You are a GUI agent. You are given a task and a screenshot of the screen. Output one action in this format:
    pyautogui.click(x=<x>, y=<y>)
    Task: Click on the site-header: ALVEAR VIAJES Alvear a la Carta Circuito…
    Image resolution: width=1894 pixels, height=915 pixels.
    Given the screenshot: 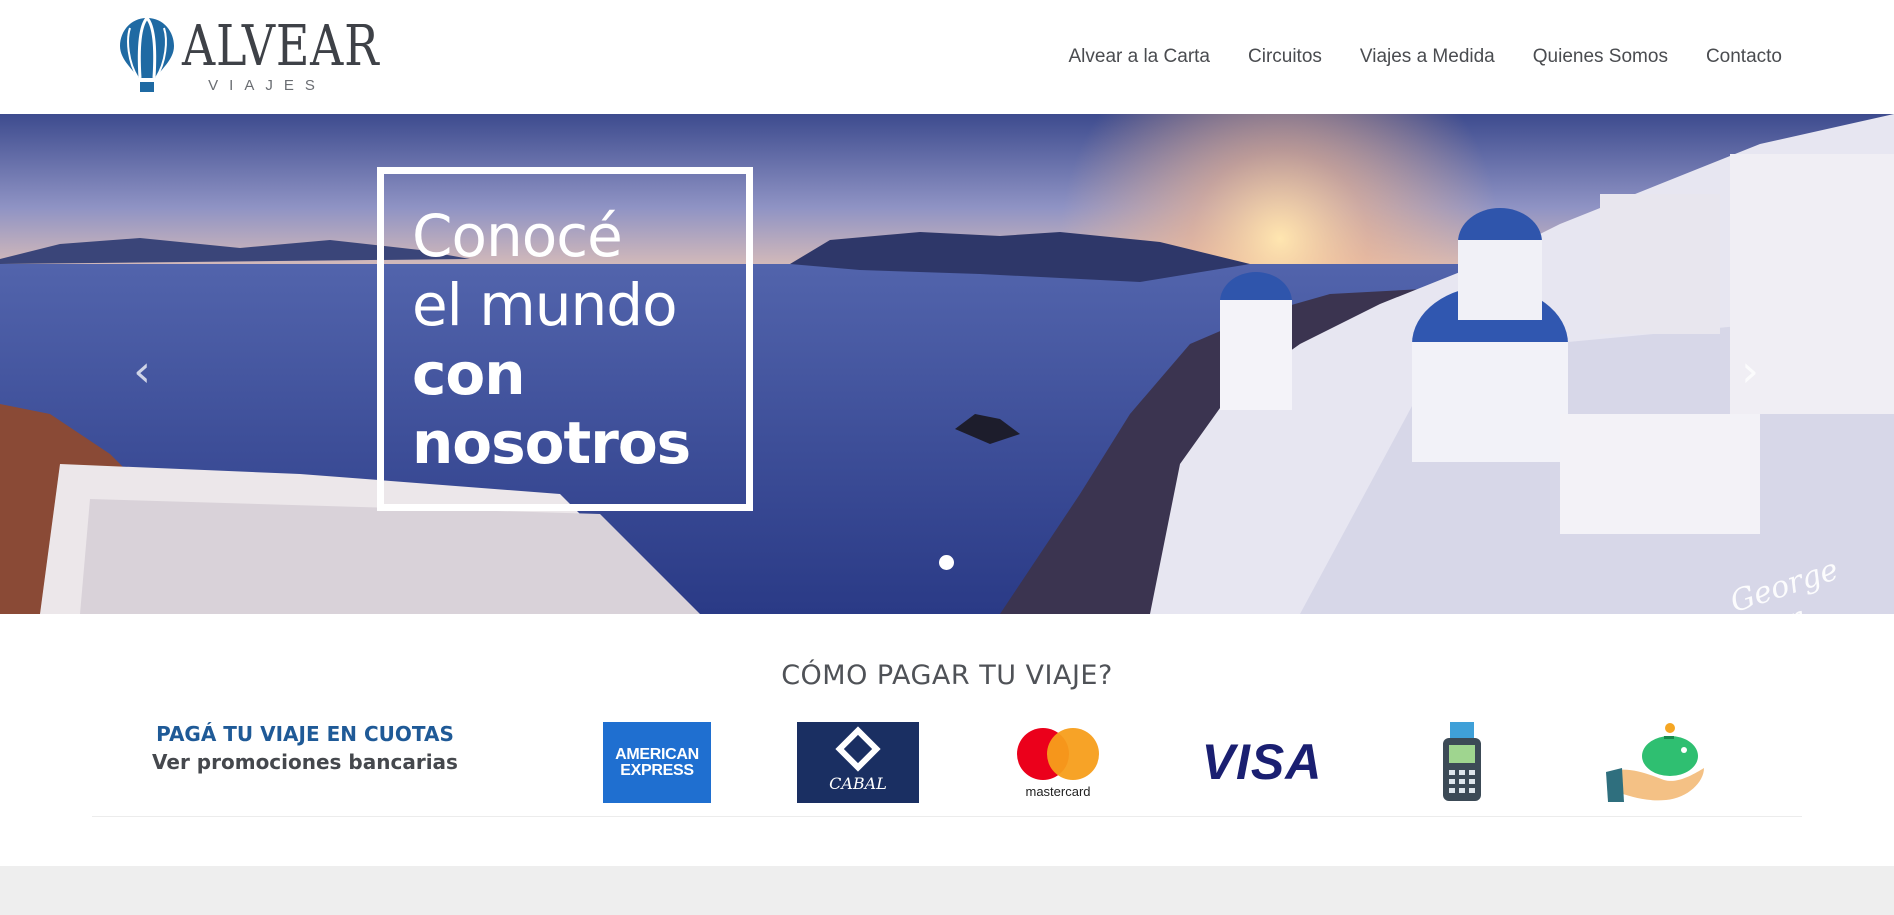 What is the action you would take?
    pyautogui.click(x=947, y=57)
    